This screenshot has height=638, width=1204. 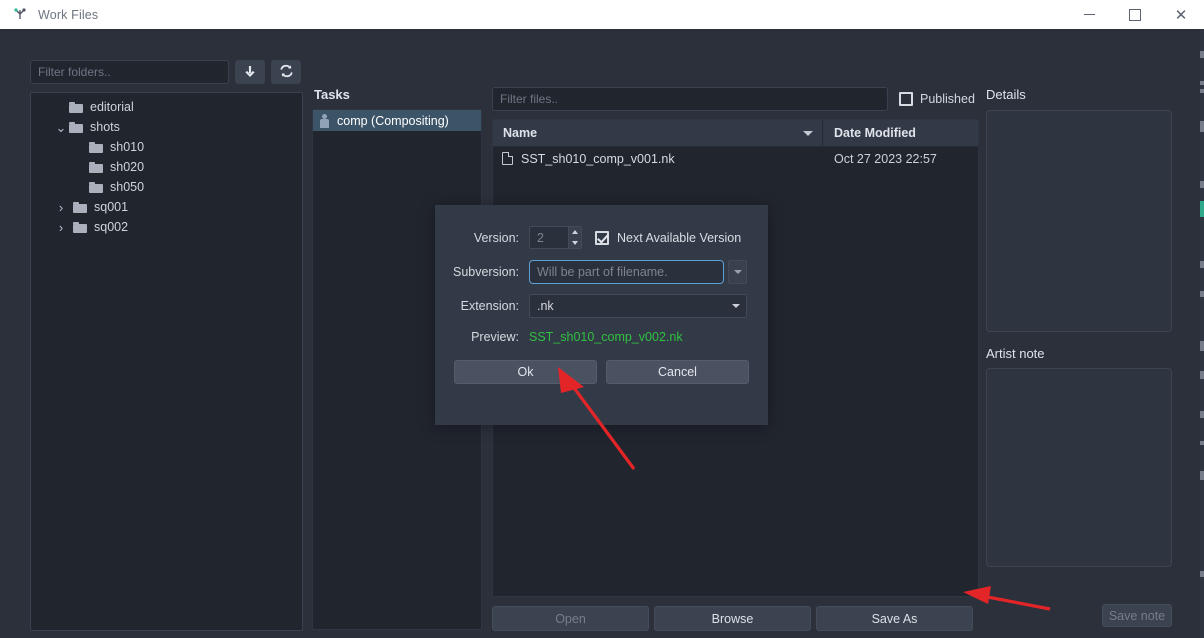 I want to click on triangle-up-icon, so click(x=575, y=232).